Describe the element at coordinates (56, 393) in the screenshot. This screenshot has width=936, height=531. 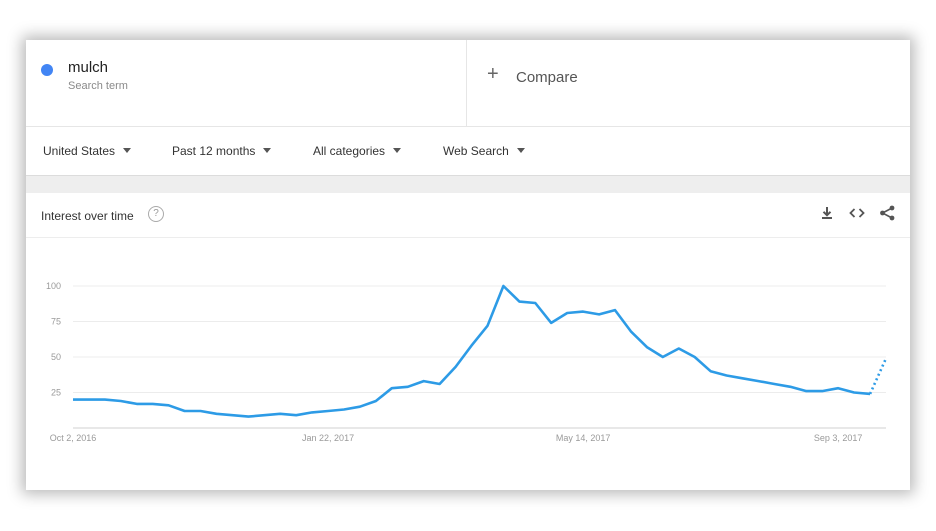
I see `y-tick-label: 25` at that location.